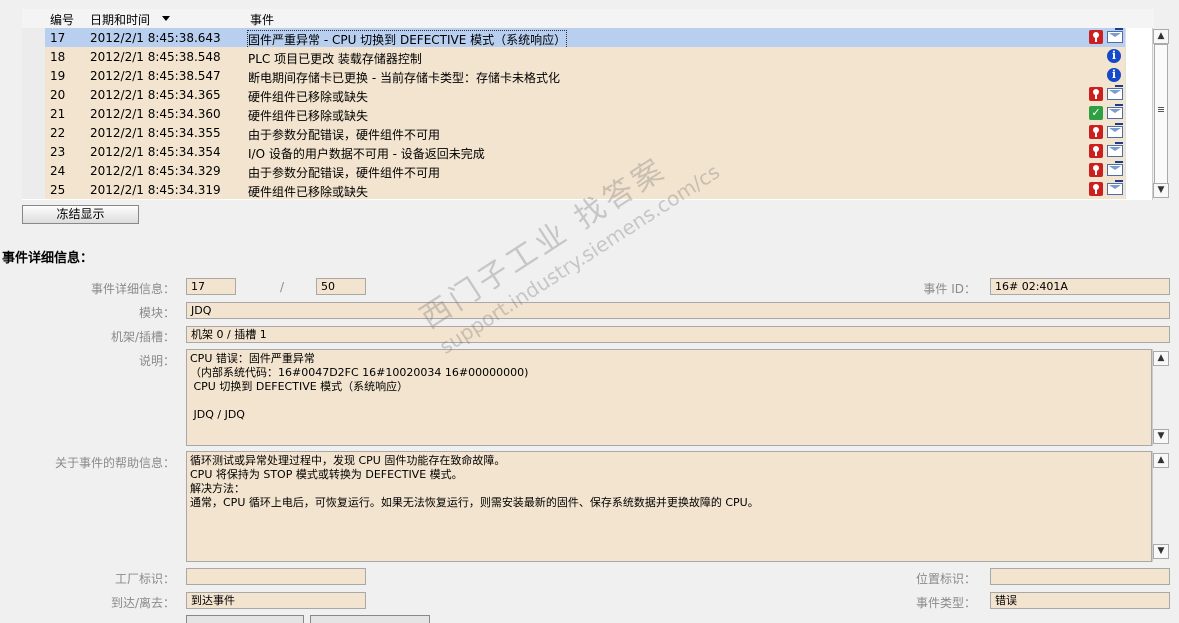  What do you see at coordinates (341, 286) in the screenshot?
I see `event-total-field: 50` at bounding box center [341, 286].